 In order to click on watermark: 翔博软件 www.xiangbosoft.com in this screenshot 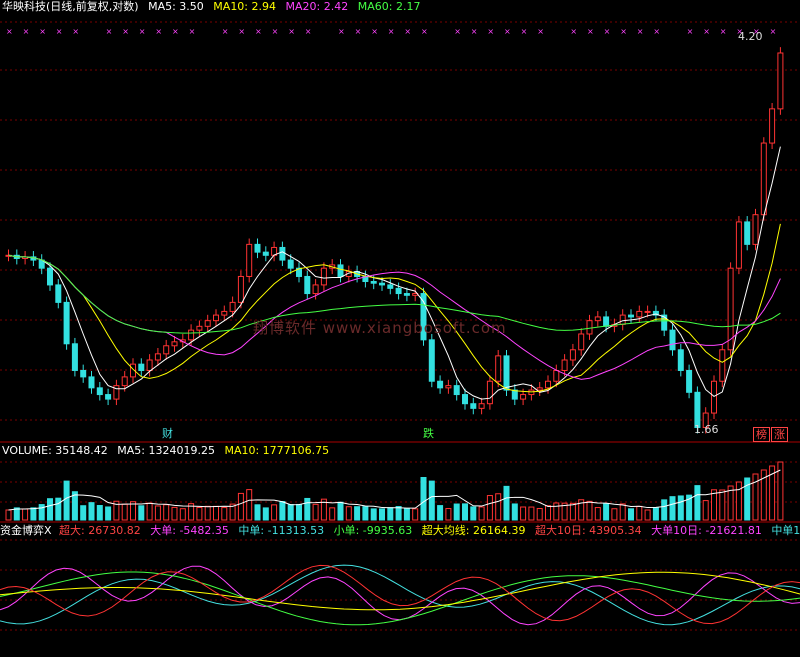, I will do `click(380, 328)`.